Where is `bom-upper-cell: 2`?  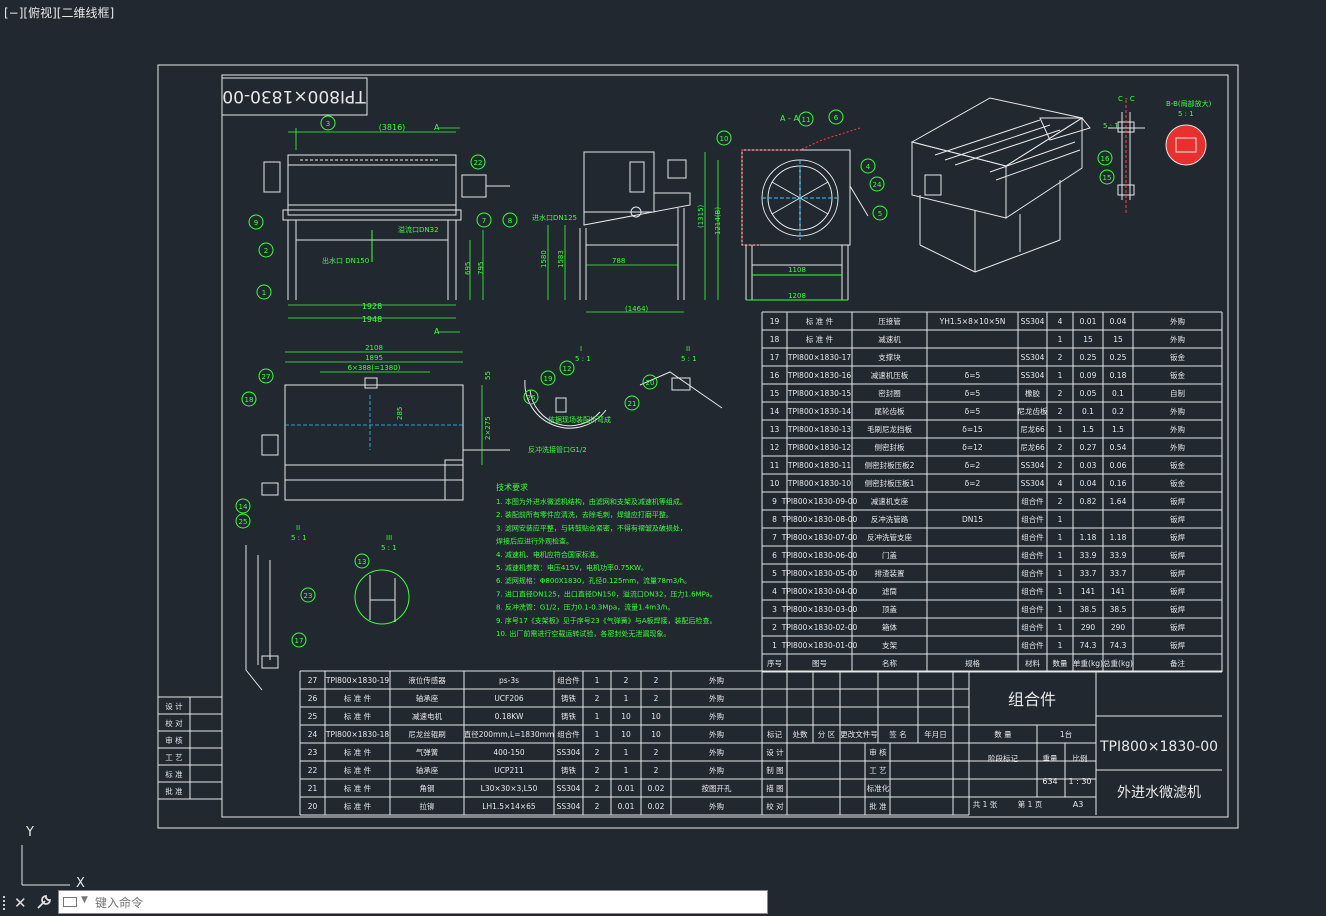 bom-upper-cell: 2 is located at coordinates (1060, 501).